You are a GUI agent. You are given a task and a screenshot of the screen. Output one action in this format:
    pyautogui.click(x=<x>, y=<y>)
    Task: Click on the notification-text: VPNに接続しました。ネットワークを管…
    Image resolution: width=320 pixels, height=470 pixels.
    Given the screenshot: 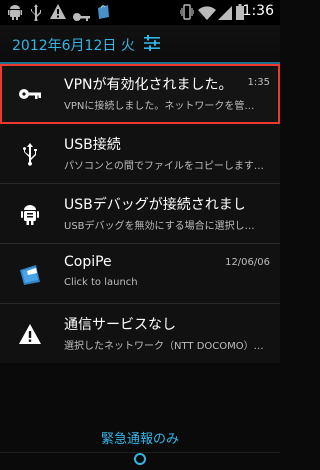 What is the action you would take?
    pyautogui.click(x=159, y=106)
    